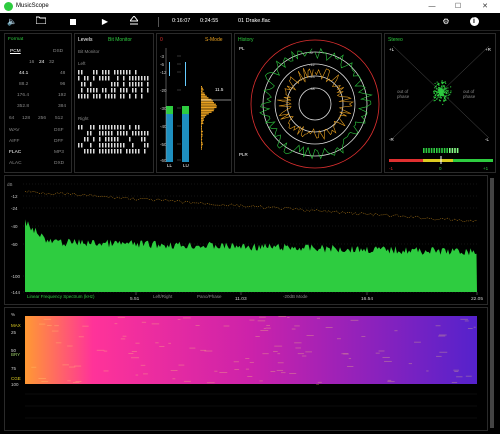 The height and width of the screenshot is (434, 500). I want to click on bit-monitor-tab: Bit Monitor, so click(120, 40).